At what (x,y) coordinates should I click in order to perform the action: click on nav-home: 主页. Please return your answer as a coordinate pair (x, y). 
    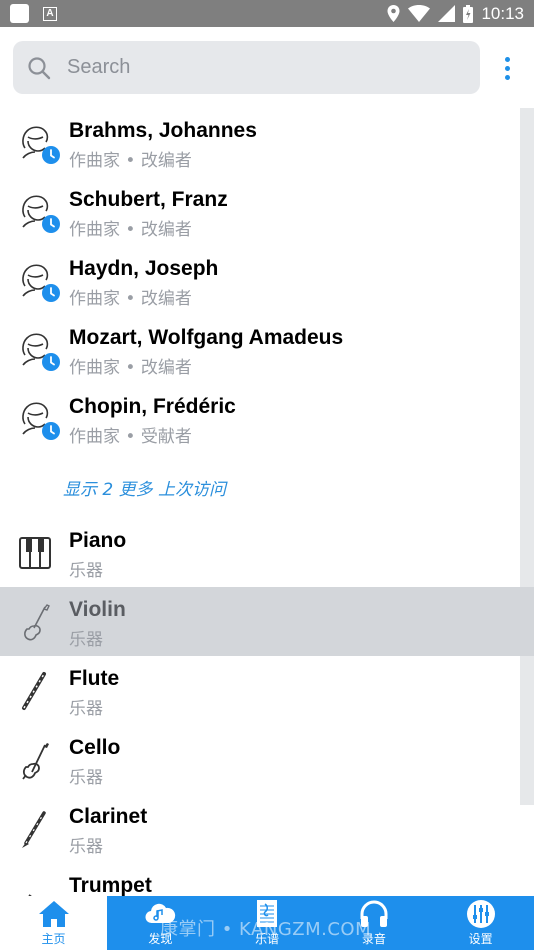
    Looking at the image, I should click on (53, 923).